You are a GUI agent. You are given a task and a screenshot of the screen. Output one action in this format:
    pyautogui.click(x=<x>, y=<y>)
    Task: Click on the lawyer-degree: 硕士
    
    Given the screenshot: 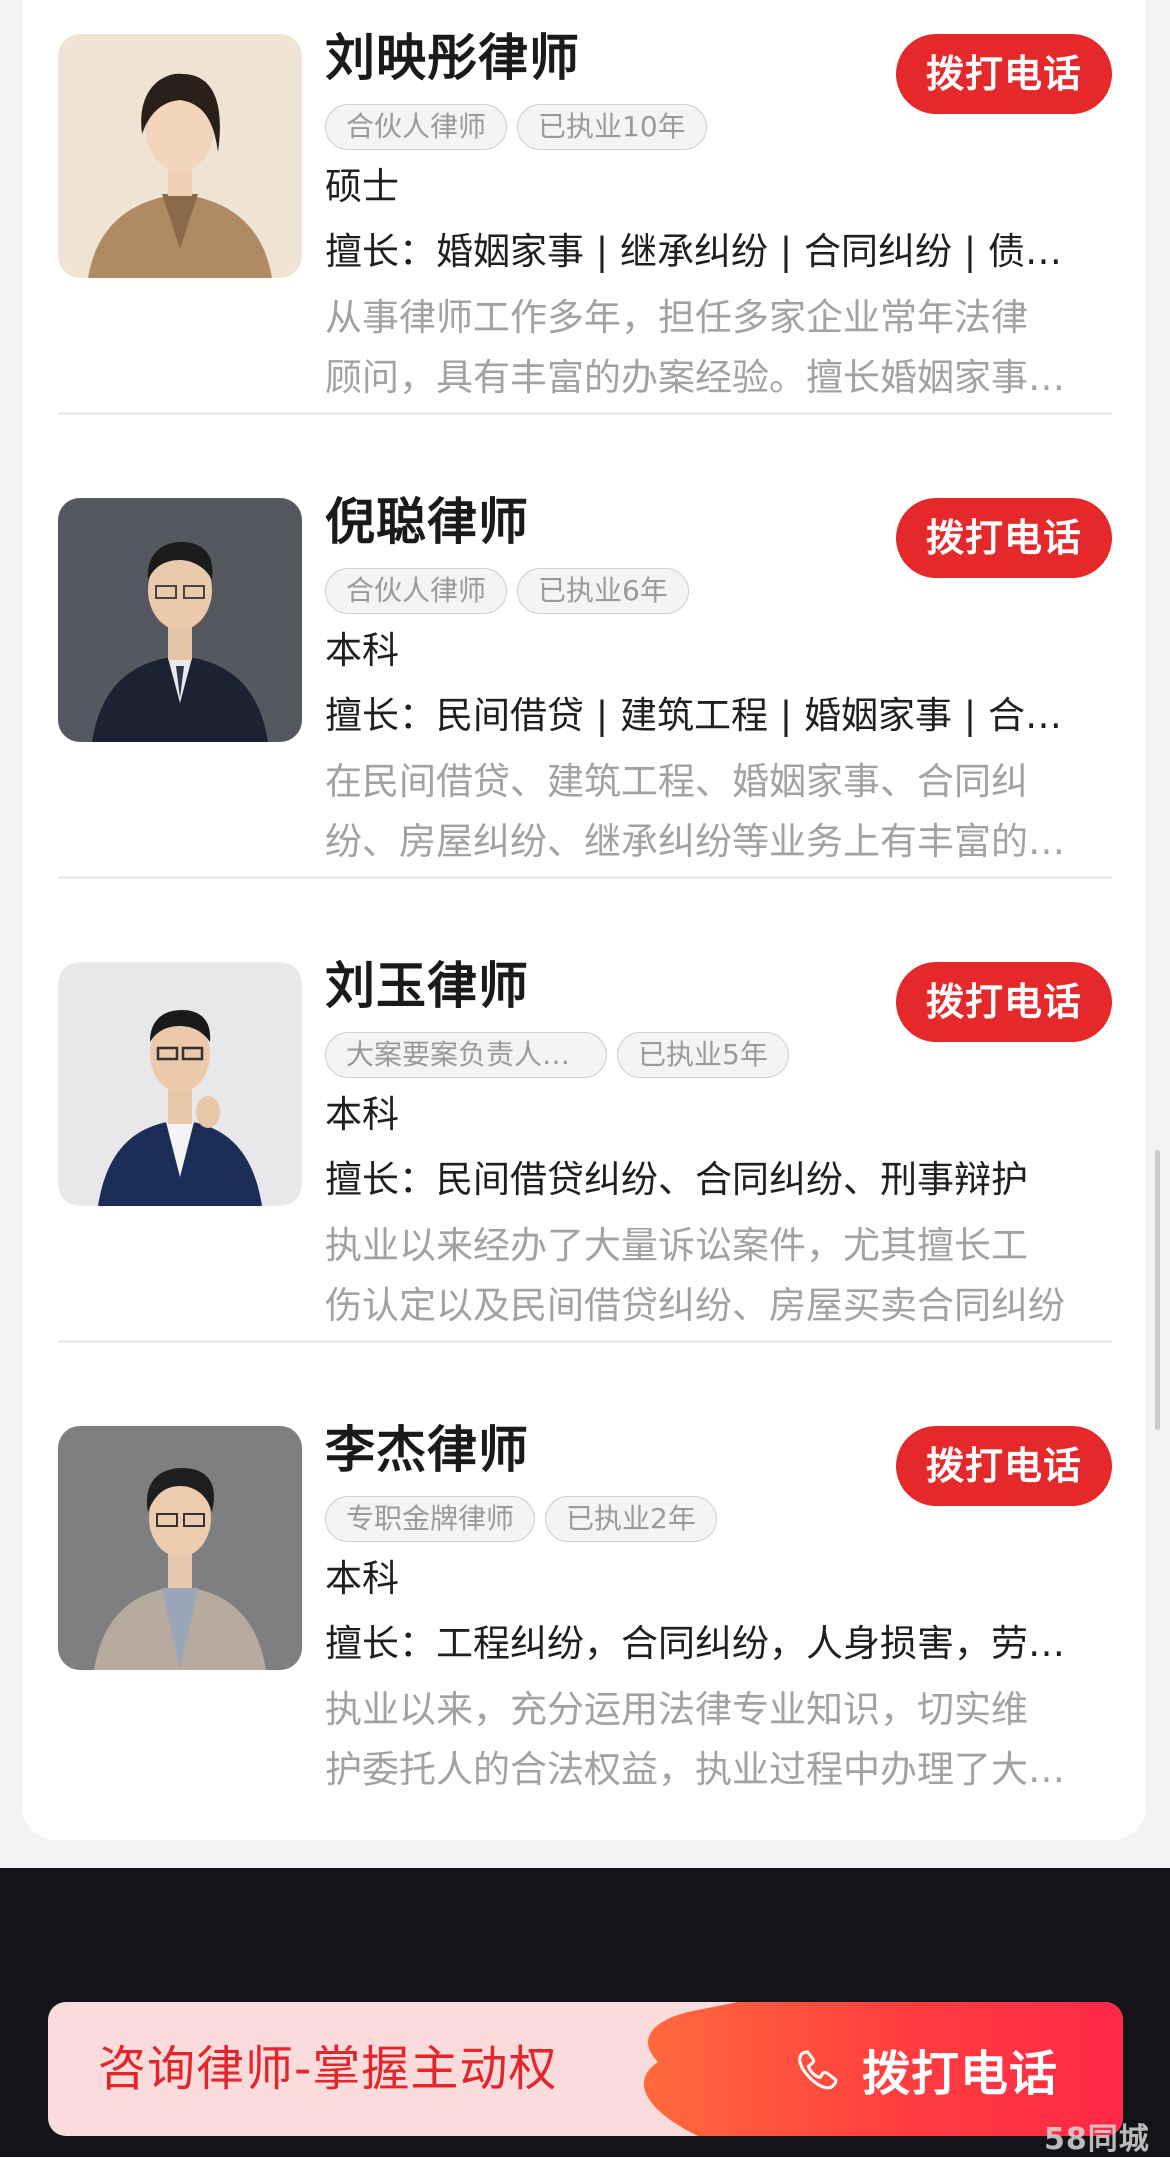 What is the action you would take?
    pyautogui.click(x=362, y=186)
    